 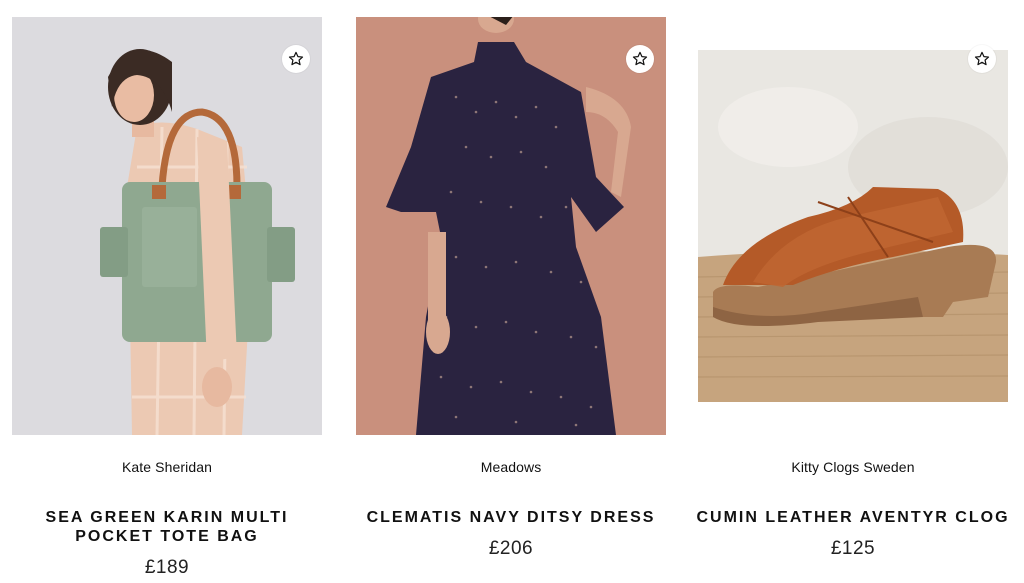 I want to click on product-title-line: CUMIN LEATHER AVENTYR CLOG, so click(x=853, y=517).